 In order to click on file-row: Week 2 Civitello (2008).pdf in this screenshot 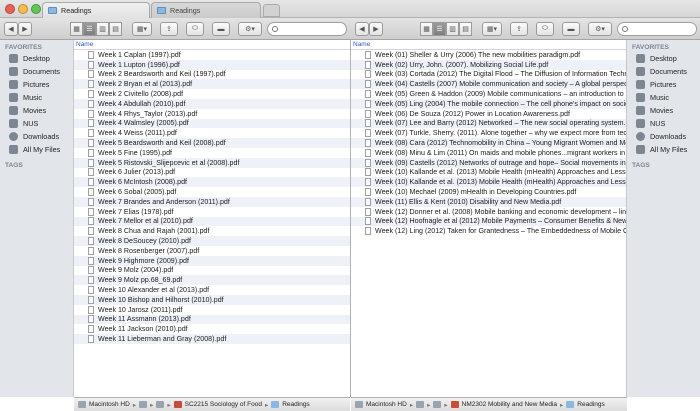, I will do `click(212, 94)`.